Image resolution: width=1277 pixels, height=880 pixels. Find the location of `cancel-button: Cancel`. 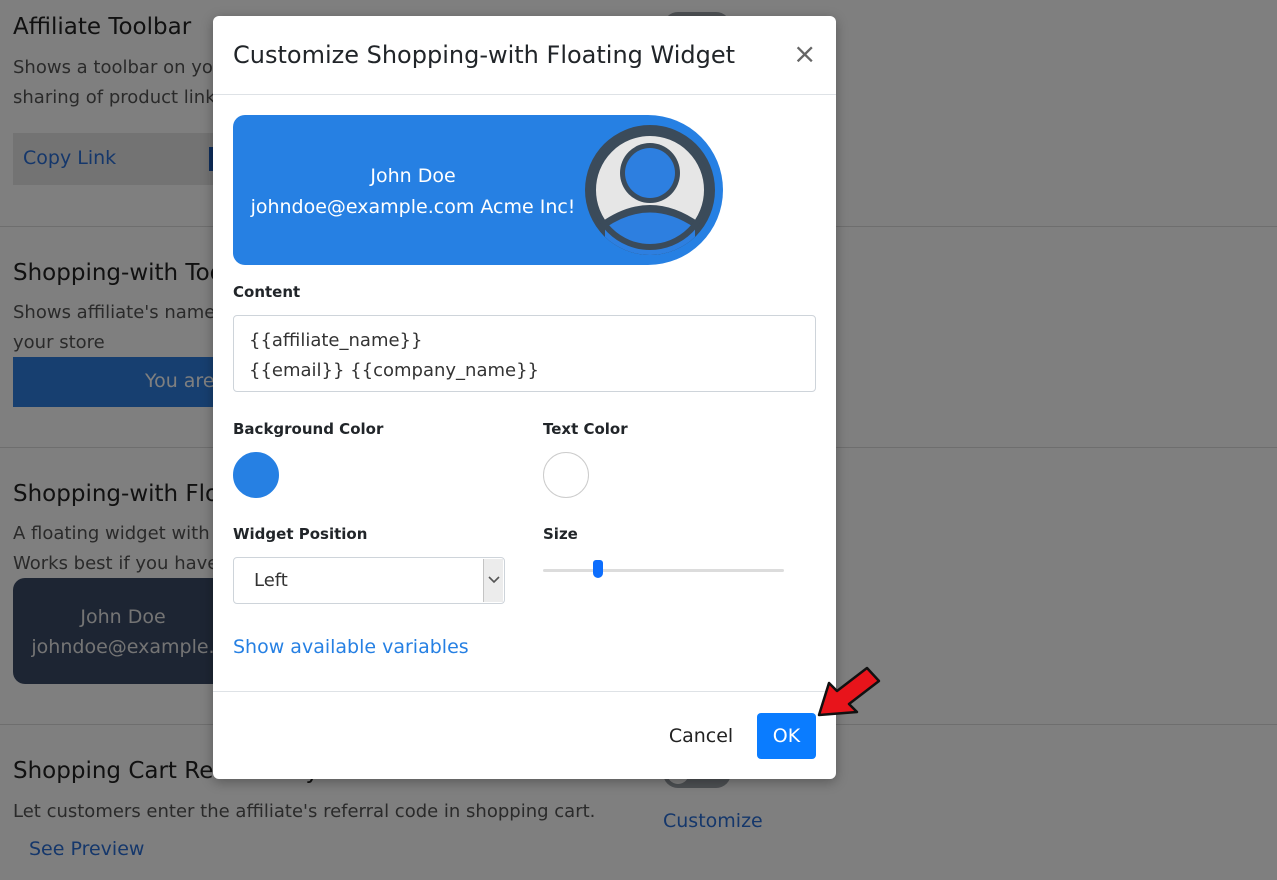

cancel-button: Cancel is located at coordinates (701, 736).